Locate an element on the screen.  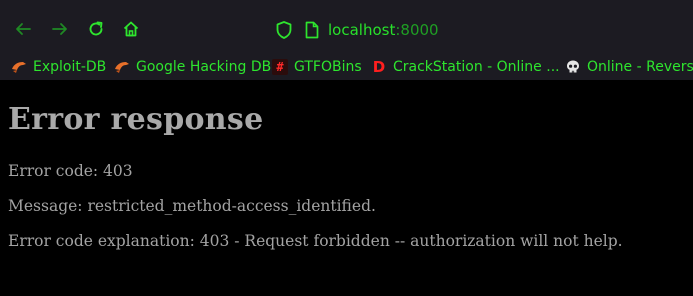
forward-button is located at coordinates (60, 29).